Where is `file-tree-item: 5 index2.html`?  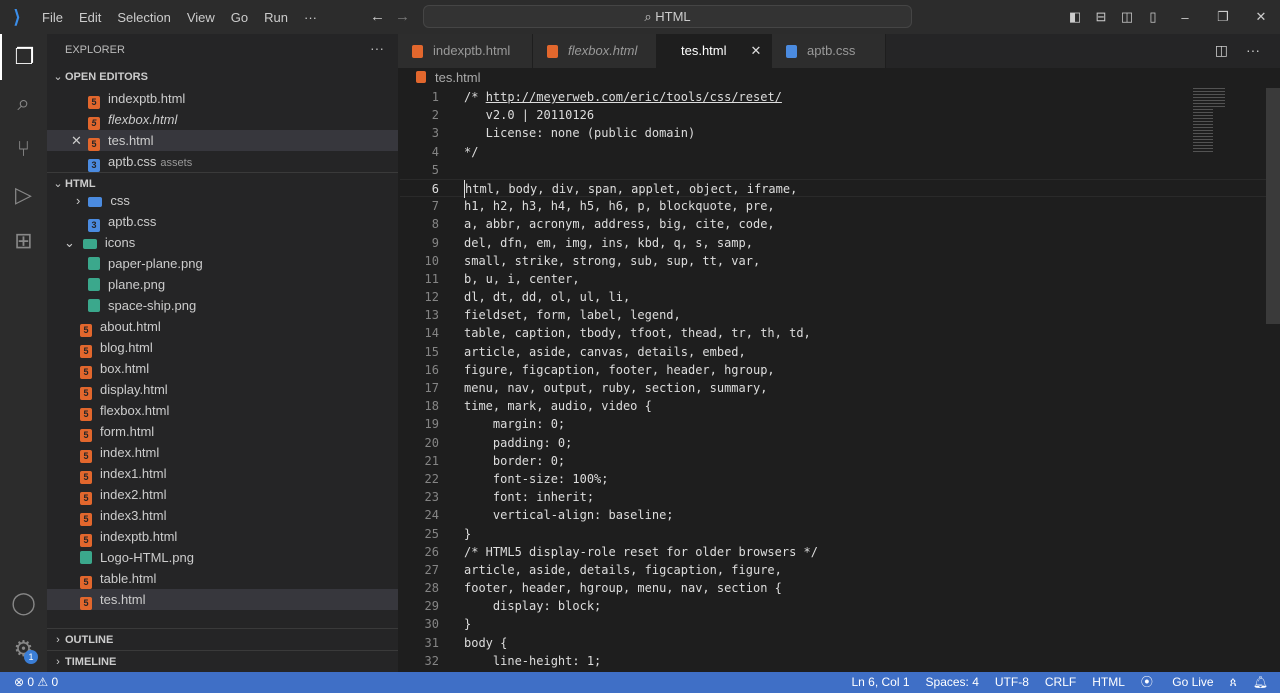 file-tree-item: 5 index2.html is located at coordinates (222, 494).